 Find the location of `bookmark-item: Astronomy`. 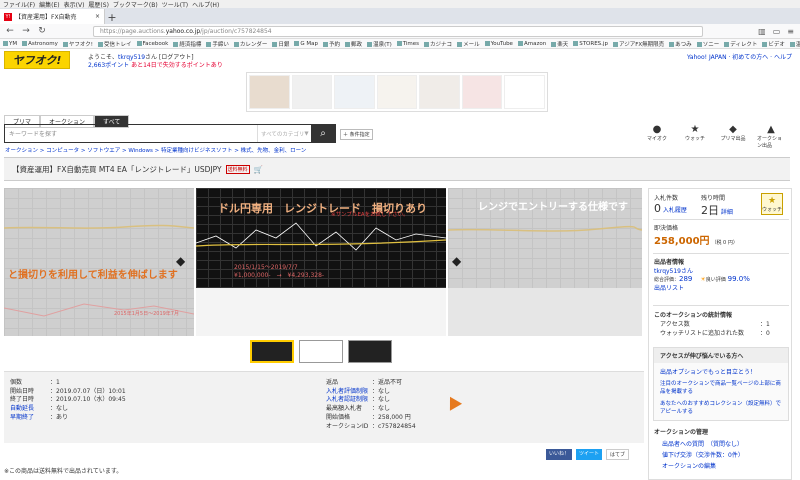

bookmark-item: Astronomy is located at coordinates (40, 43).